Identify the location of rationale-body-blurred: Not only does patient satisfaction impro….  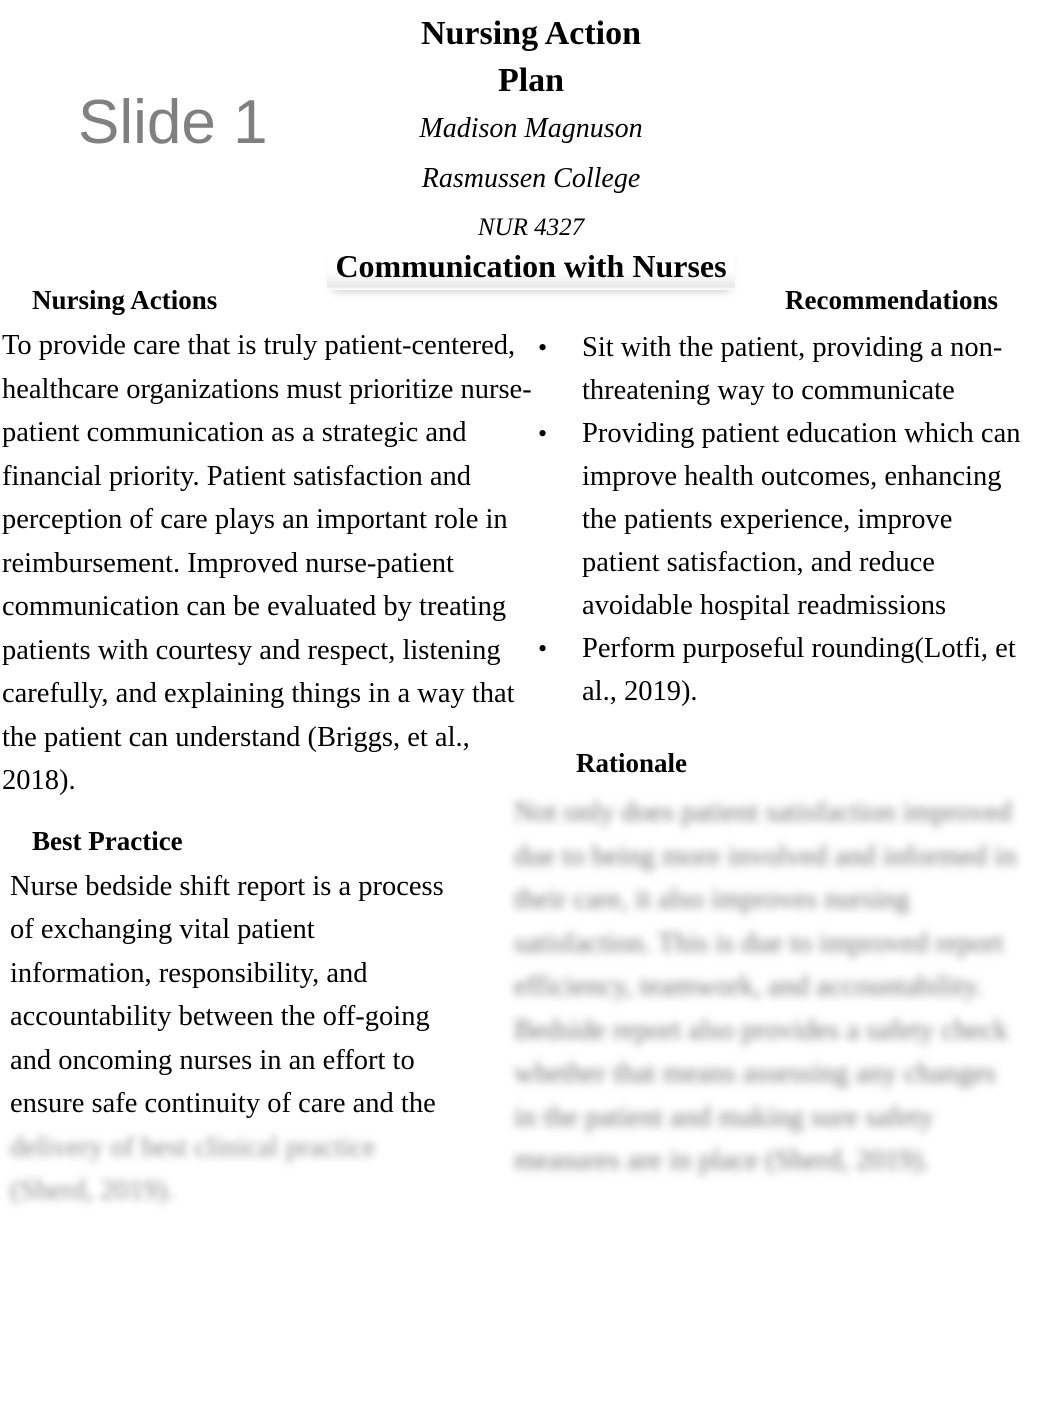
(765, 986).